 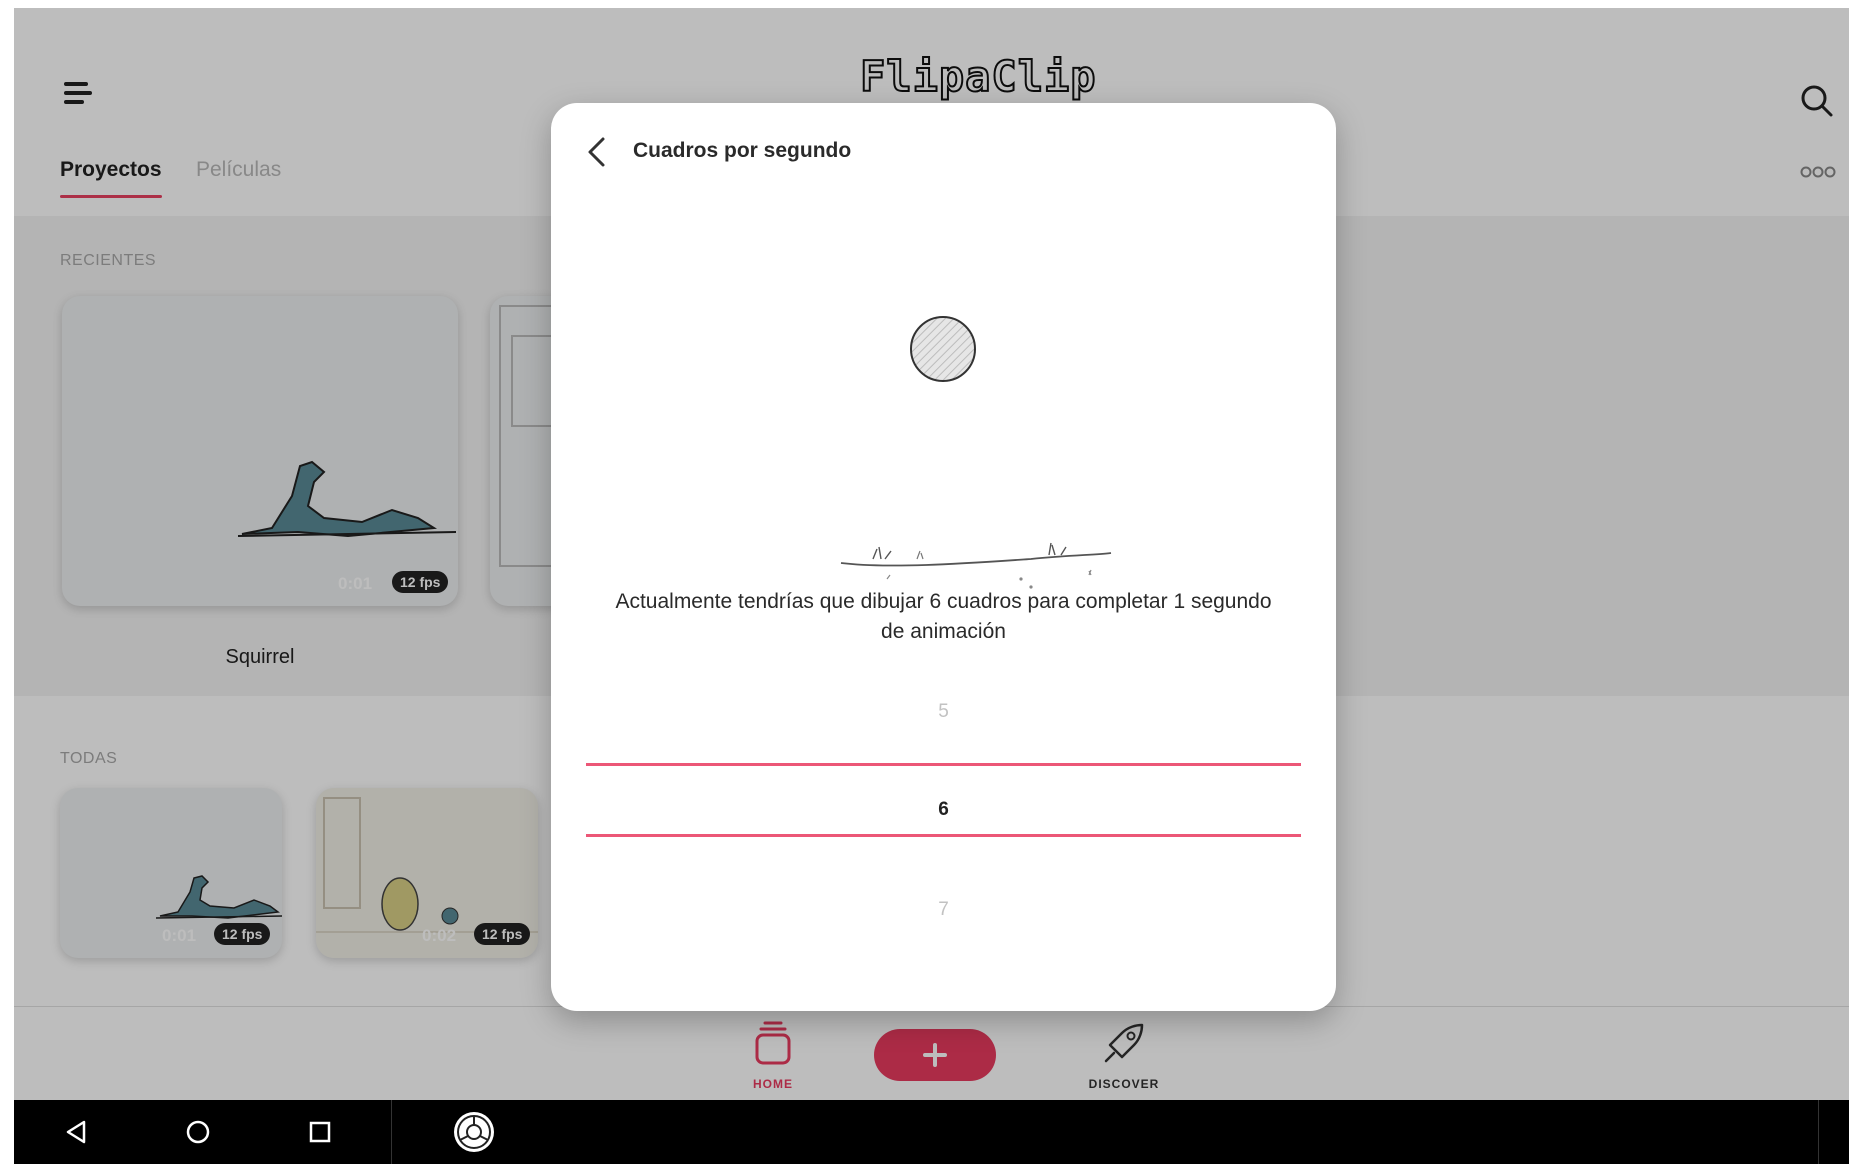 What do you see at coordinates (76, 1132) in the screenshot?
I see `system-back-icon` at bounding box center [76, 1132].